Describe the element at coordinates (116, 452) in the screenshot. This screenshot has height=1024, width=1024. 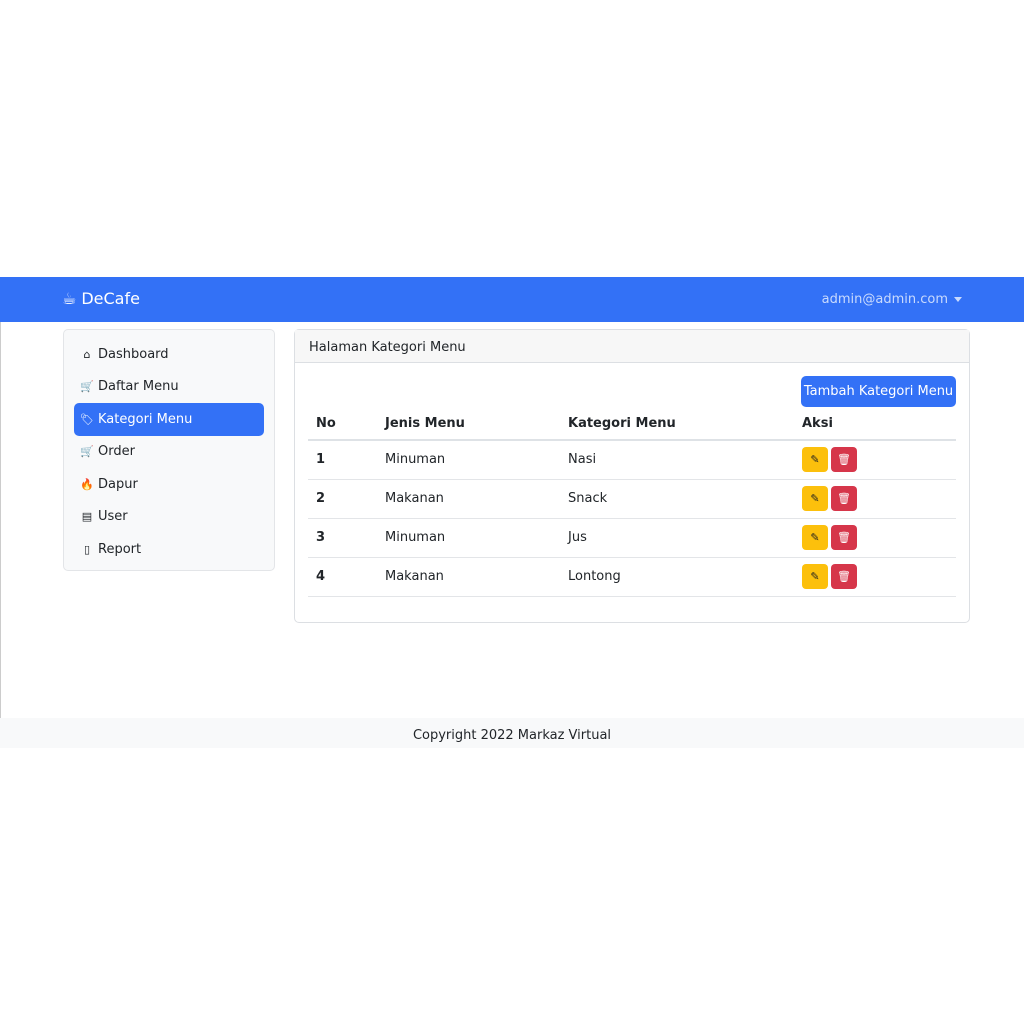
I see `label: Order` at that location.